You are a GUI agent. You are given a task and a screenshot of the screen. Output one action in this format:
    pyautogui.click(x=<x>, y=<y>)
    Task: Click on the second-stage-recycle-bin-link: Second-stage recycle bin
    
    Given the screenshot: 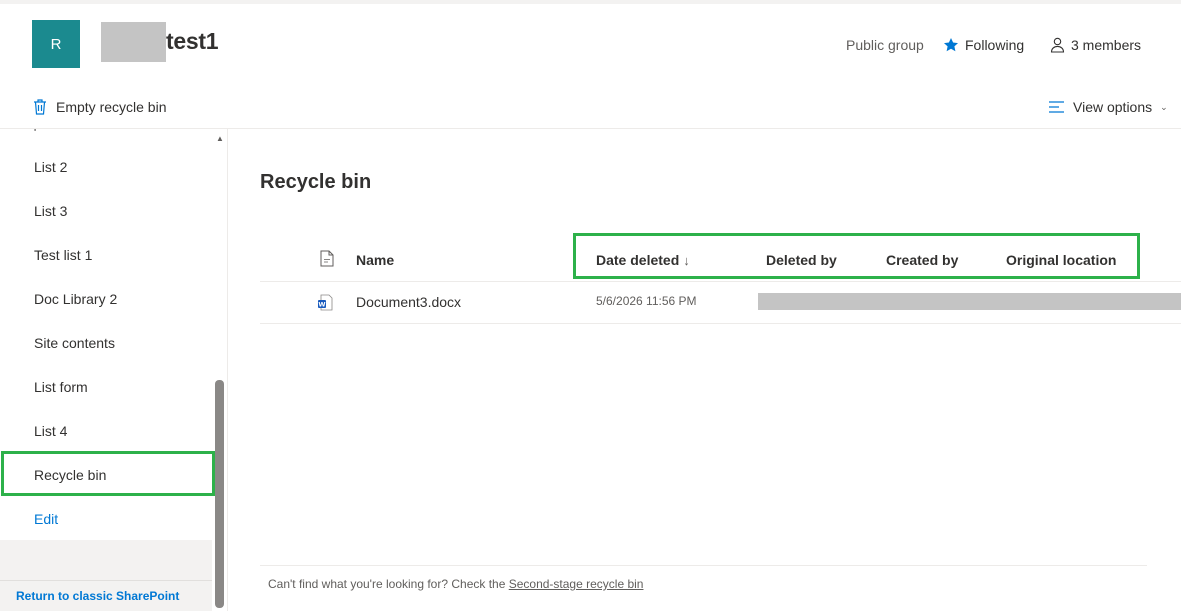 What is the action you would take?
    pyautogui.click(x=576, y=584)
    